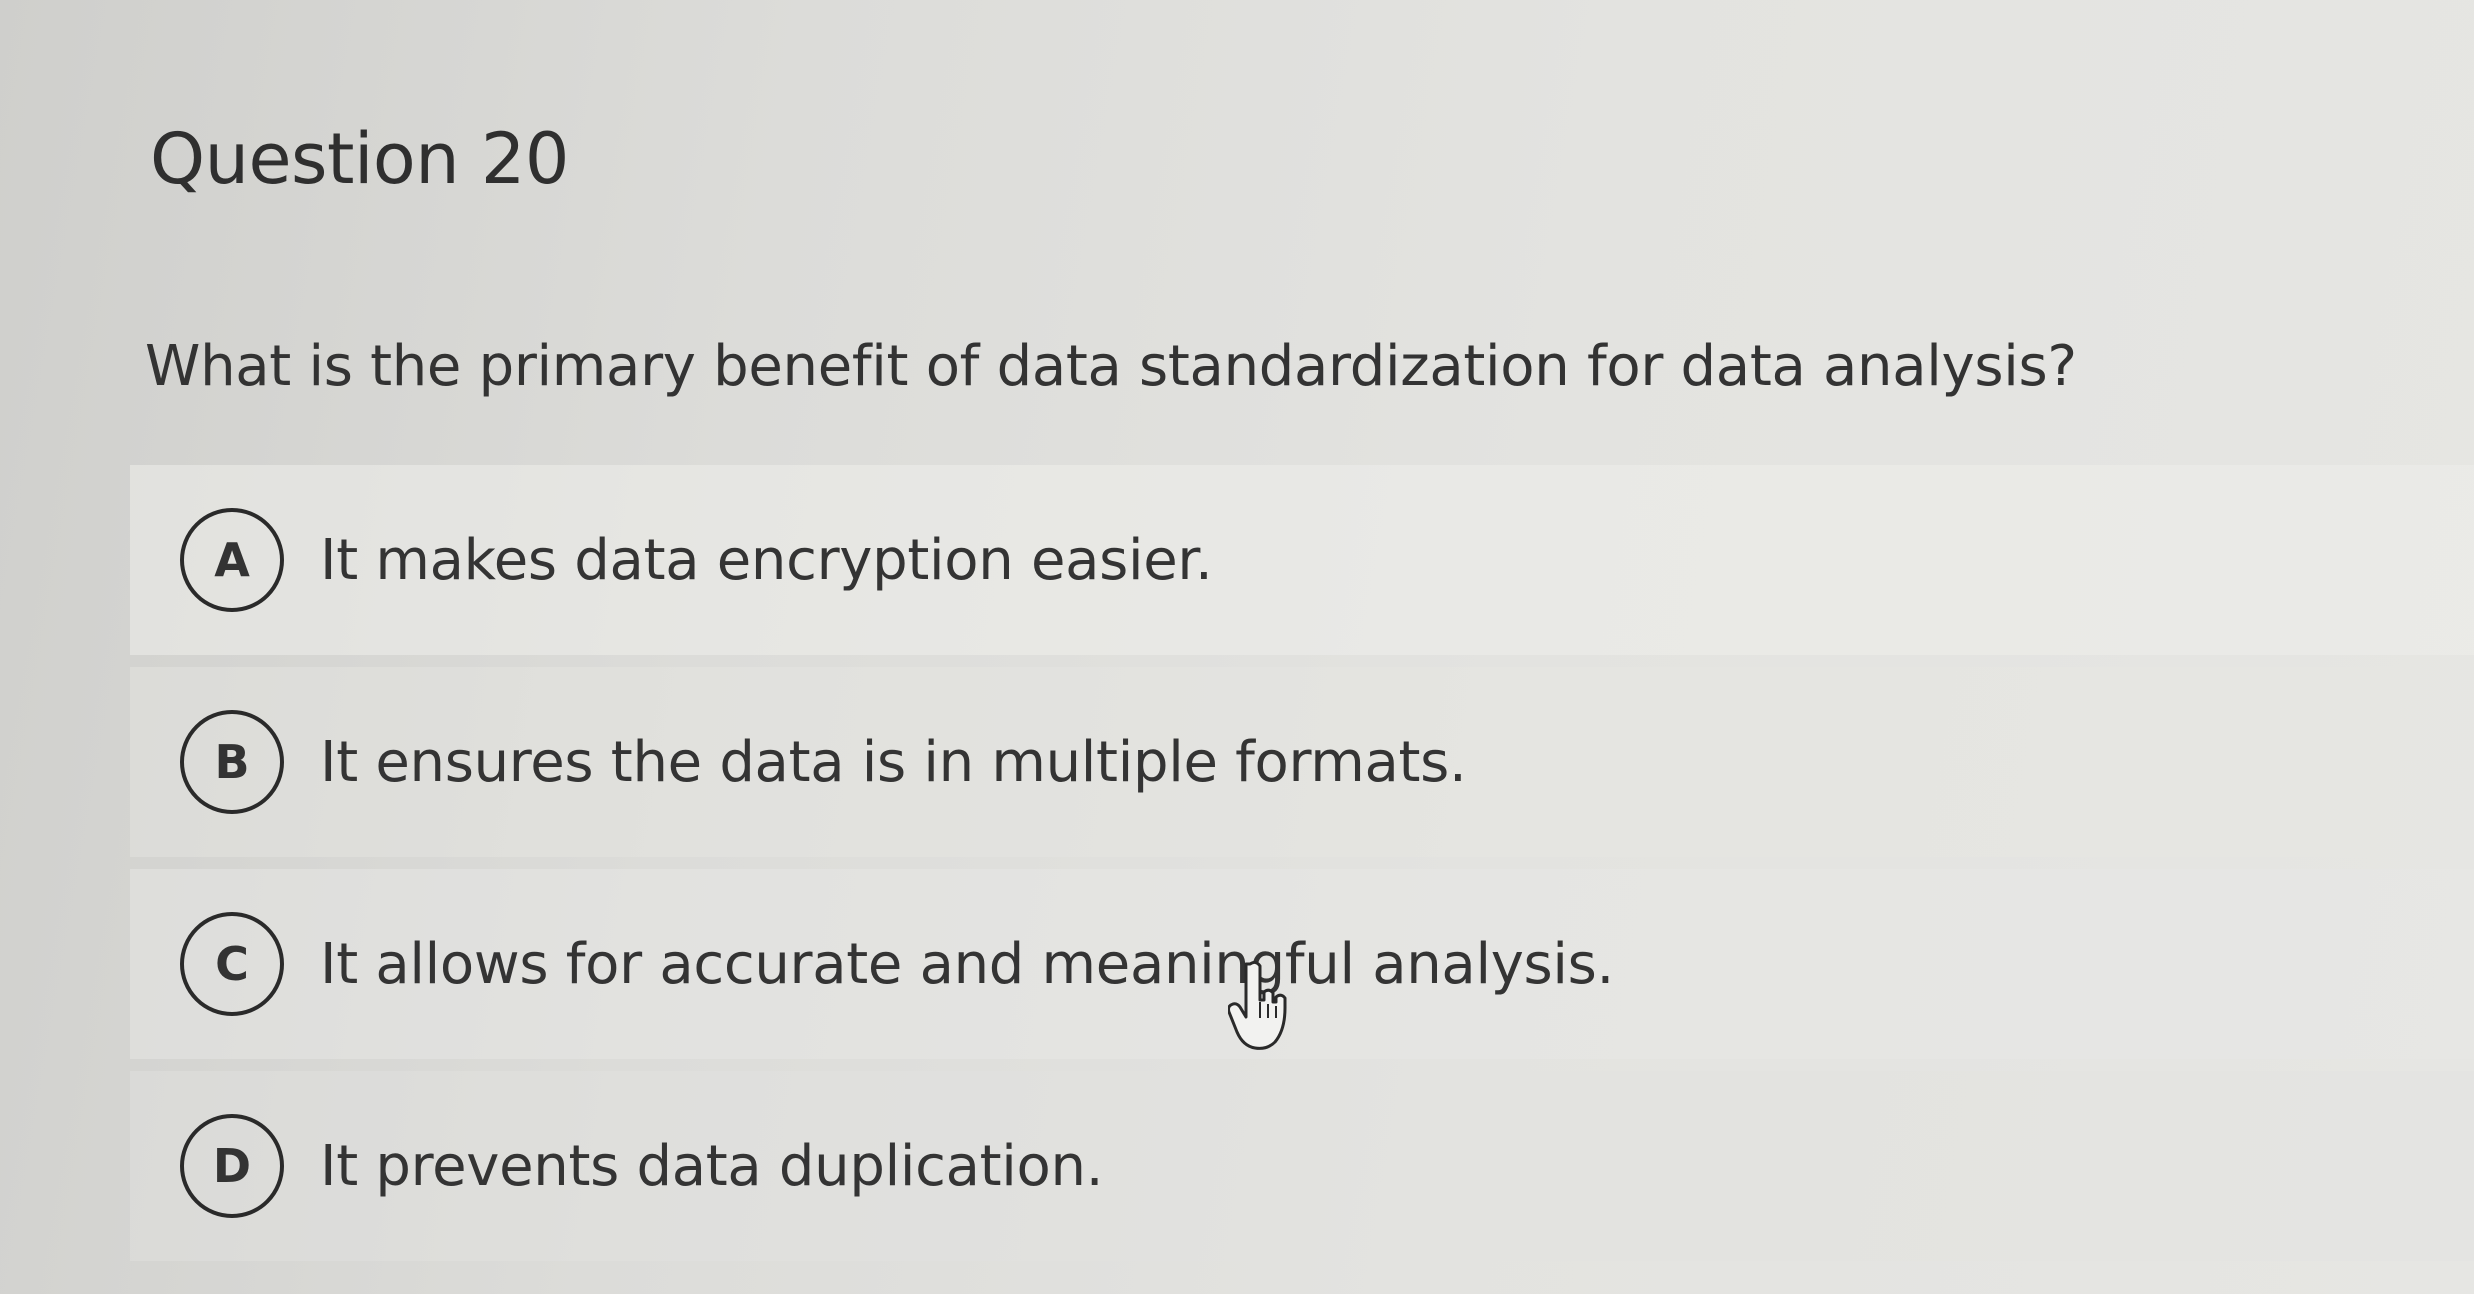 The height and width of the screenshot is (1294, 2474). Describe the element at coordinates (1302, 1166) in the screenshot. I see `option-d: D It prevents data duplication.` at that location.